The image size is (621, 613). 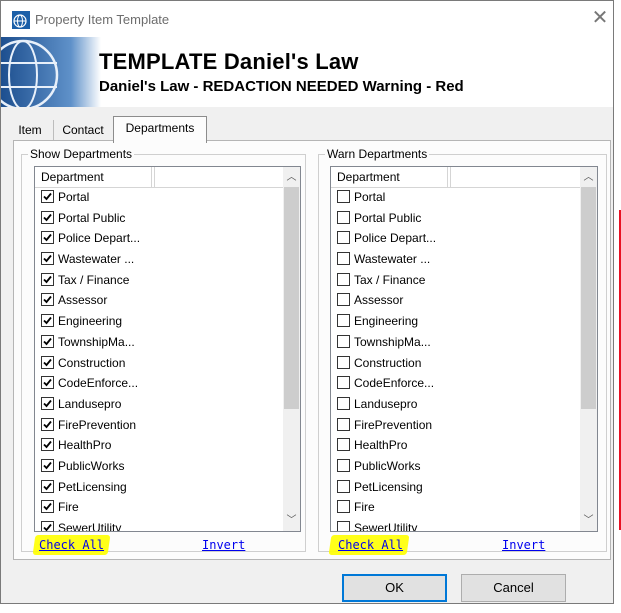 What do you see at coordinates (160, 129) in the screenshot?
I see `tab-departments: Departments` at bounding box center [160, 129].